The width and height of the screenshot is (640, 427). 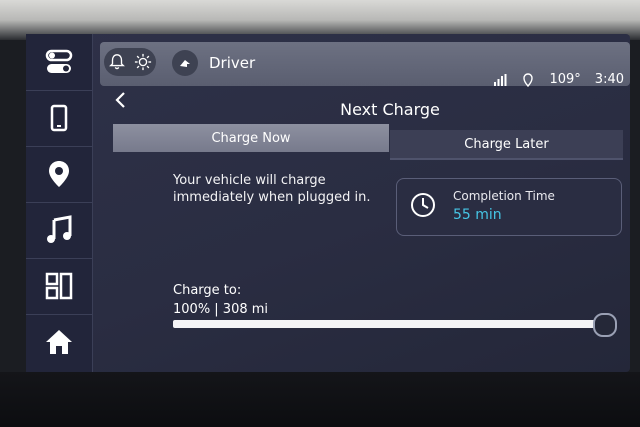 I want to click on rail-audio, so click(x=59, y=230).